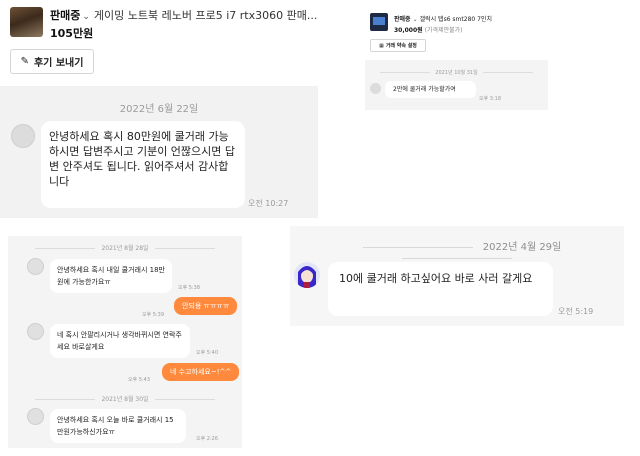 This screenshot has width=640, height=456. Describe the element at coordinates (111, 276) in the screenshot. I see `message-bubble: 안녕하세요 혹시 내일 쿨거래시 18만원에 가능한가요ㅠ` at that location.